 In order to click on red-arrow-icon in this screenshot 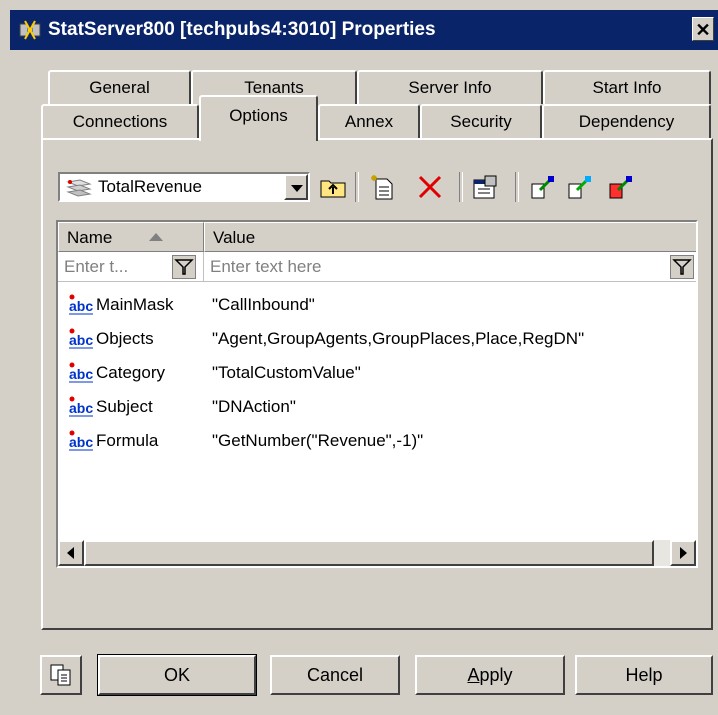, I will do `click(620, 187)`.